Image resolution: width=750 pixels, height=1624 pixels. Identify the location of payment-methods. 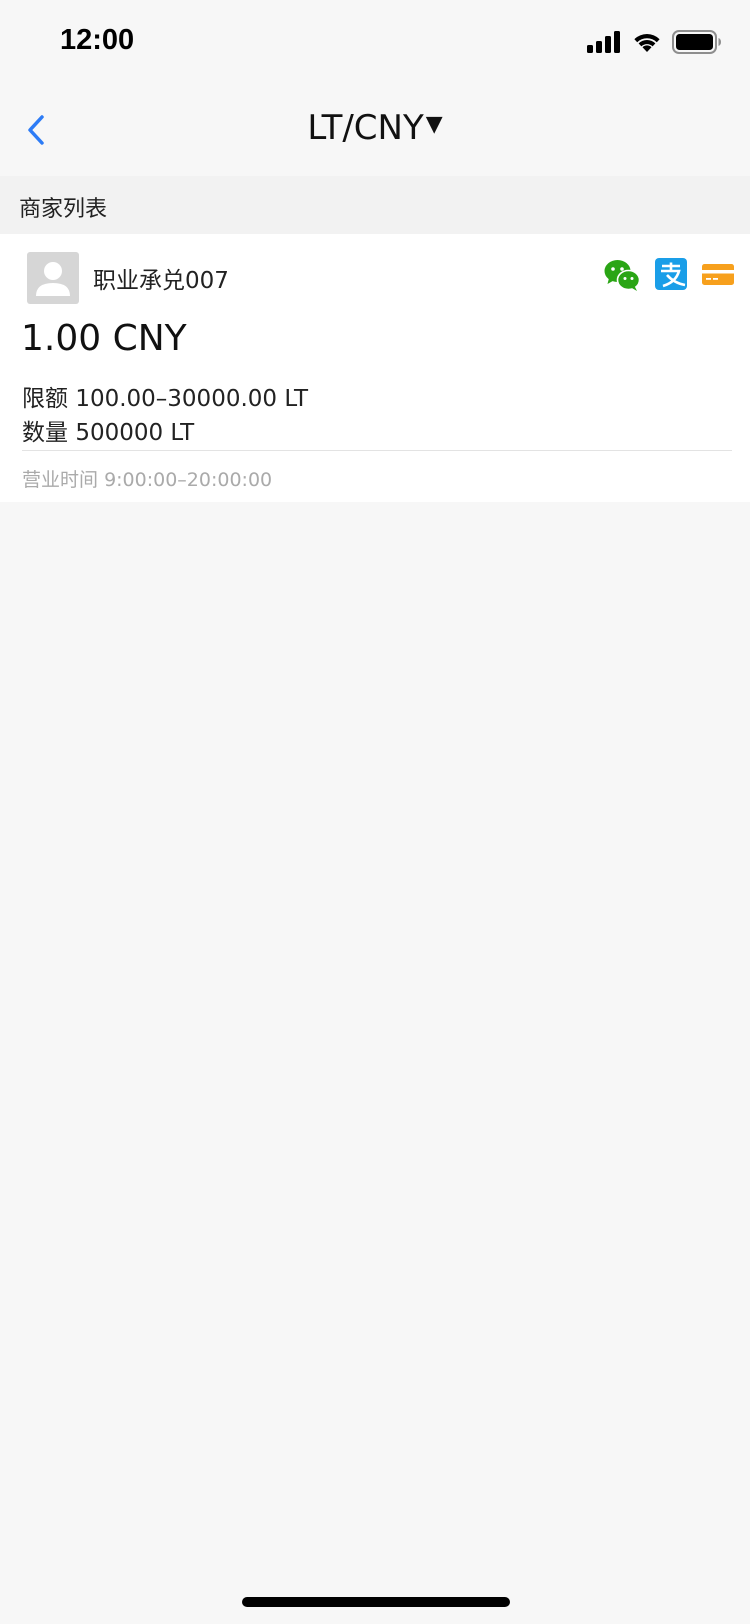
(669, 275).